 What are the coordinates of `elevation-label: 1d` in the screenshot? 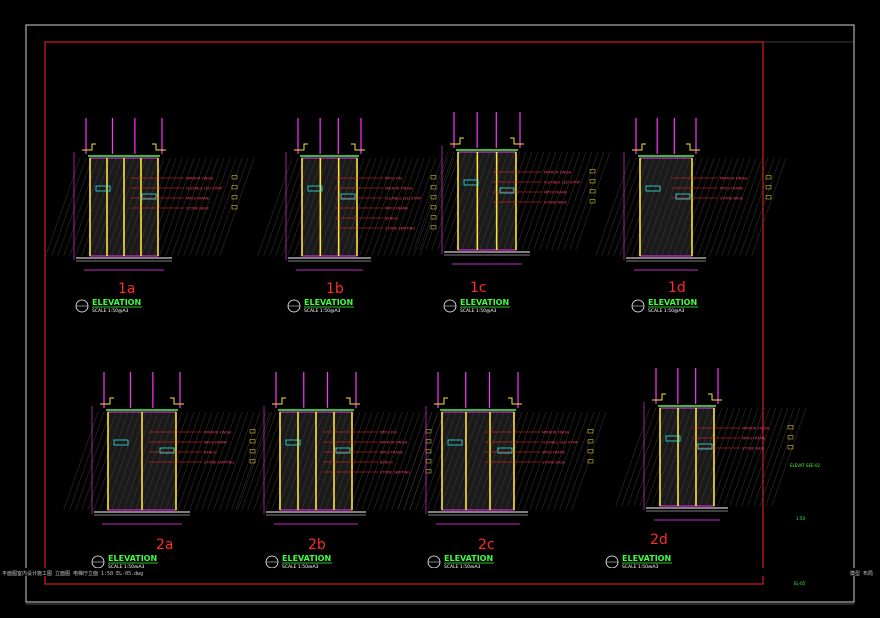 It's located at (677, 288).